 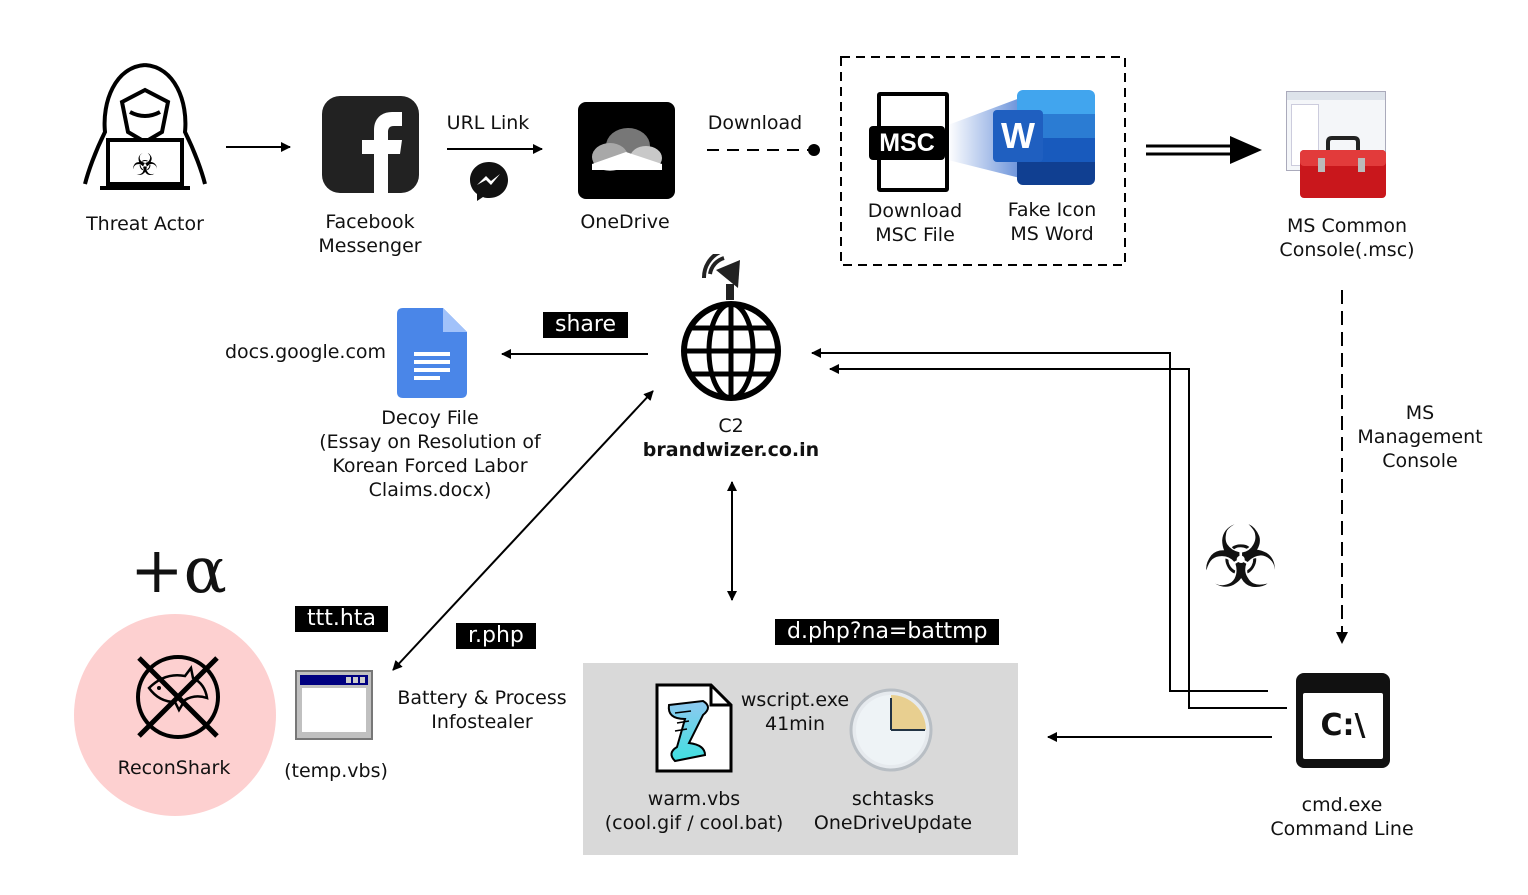 What do you see at coordinates (891, 730) in the screenshot?
I see `clock-icon` at bounding box center [891, 730].